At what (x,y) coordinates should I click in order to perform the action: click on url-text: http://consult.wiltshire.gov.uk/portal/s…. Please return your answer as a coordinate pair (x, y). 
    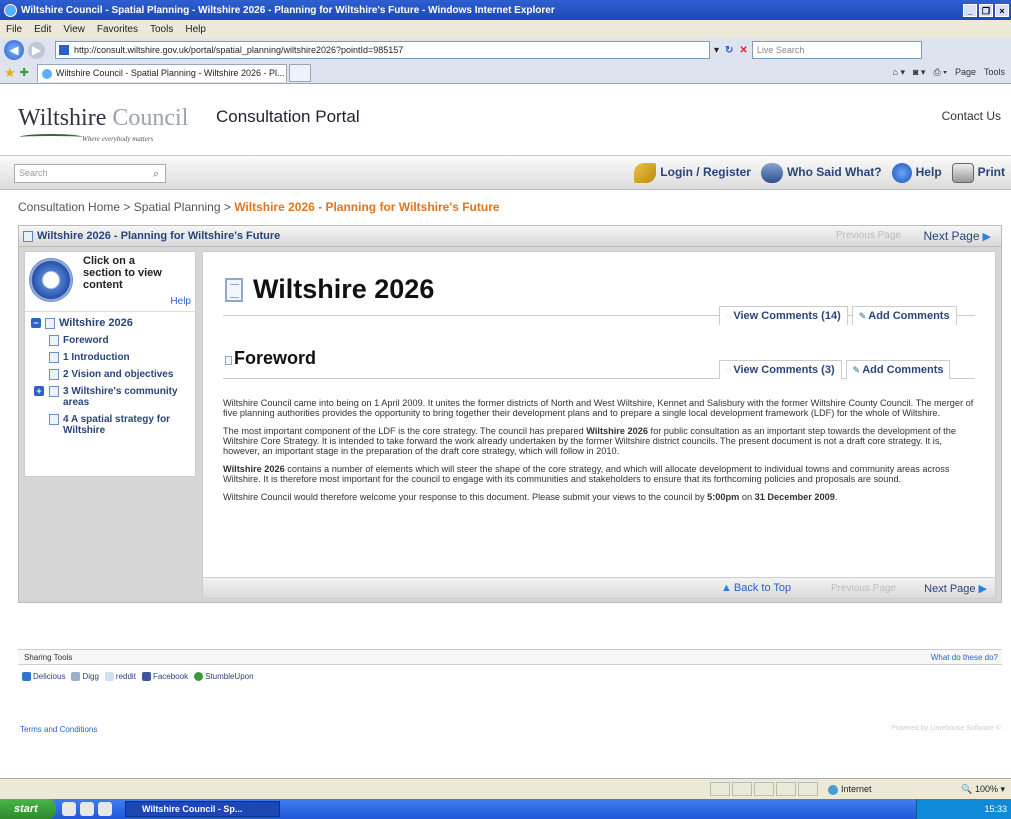
    Looking at the image, I should click on (239, 50).